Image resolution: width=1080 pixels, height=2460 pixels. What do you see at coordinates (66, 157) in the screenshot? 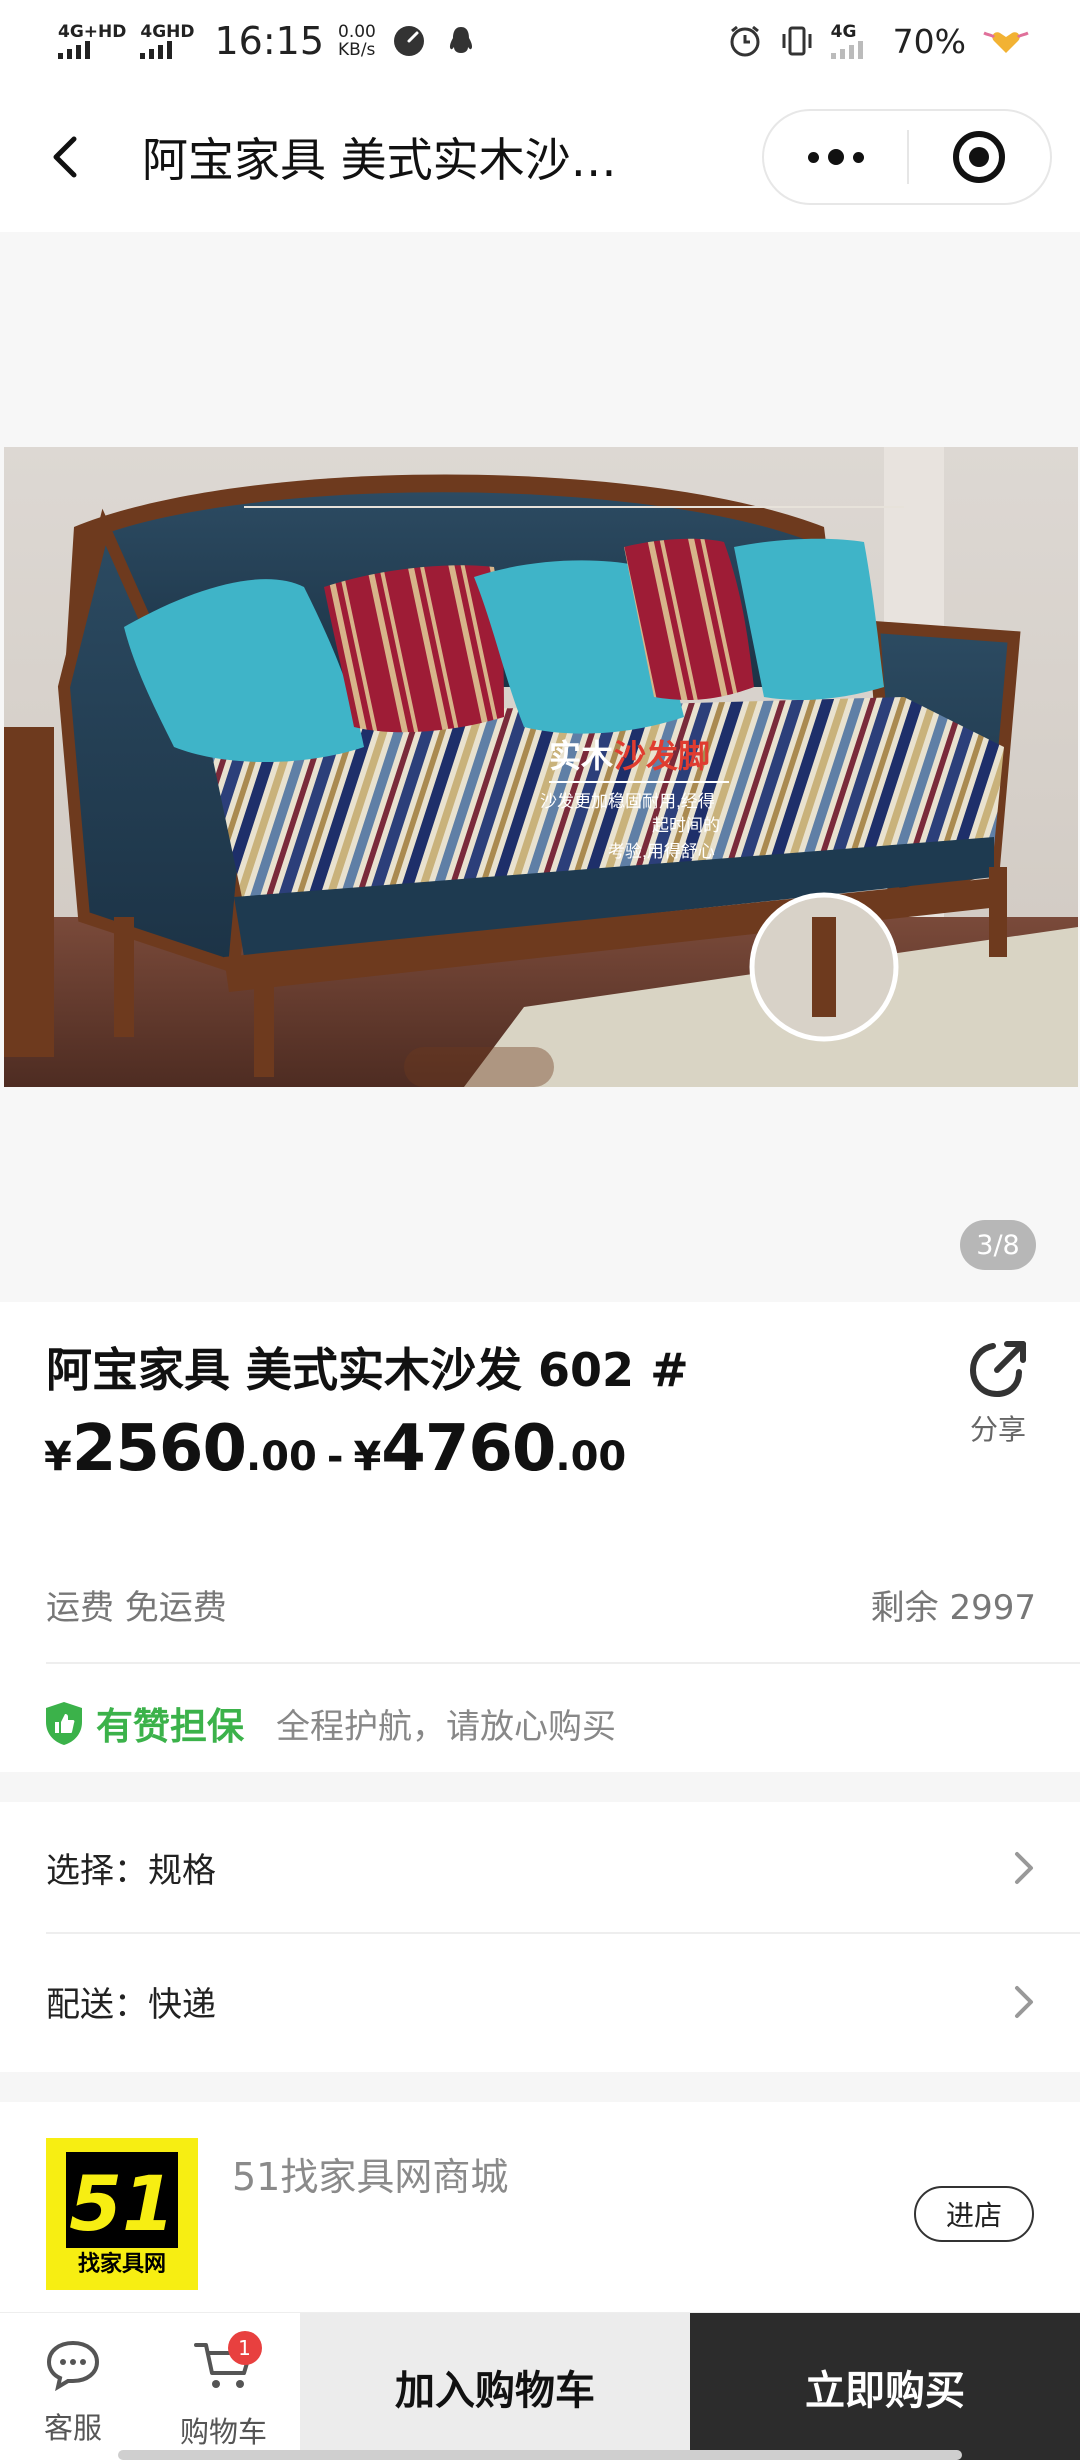
I see `back-arrow-icon` at bounding box center [66, 157].